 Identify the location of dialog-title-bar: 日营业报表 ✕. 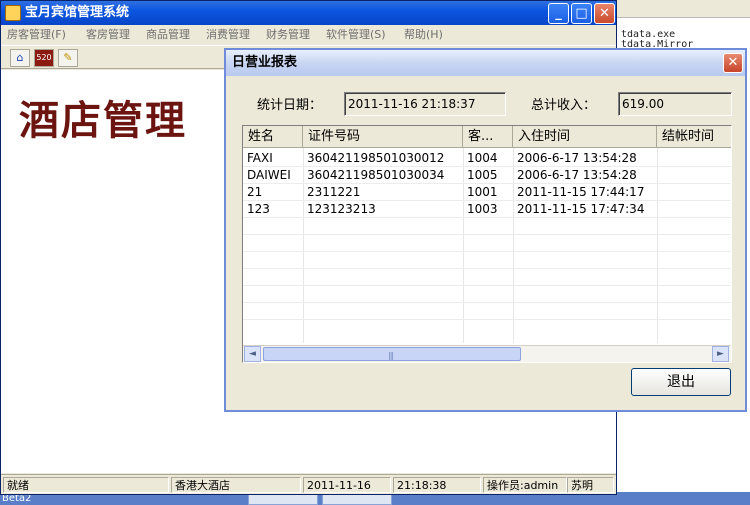
(485, 63).